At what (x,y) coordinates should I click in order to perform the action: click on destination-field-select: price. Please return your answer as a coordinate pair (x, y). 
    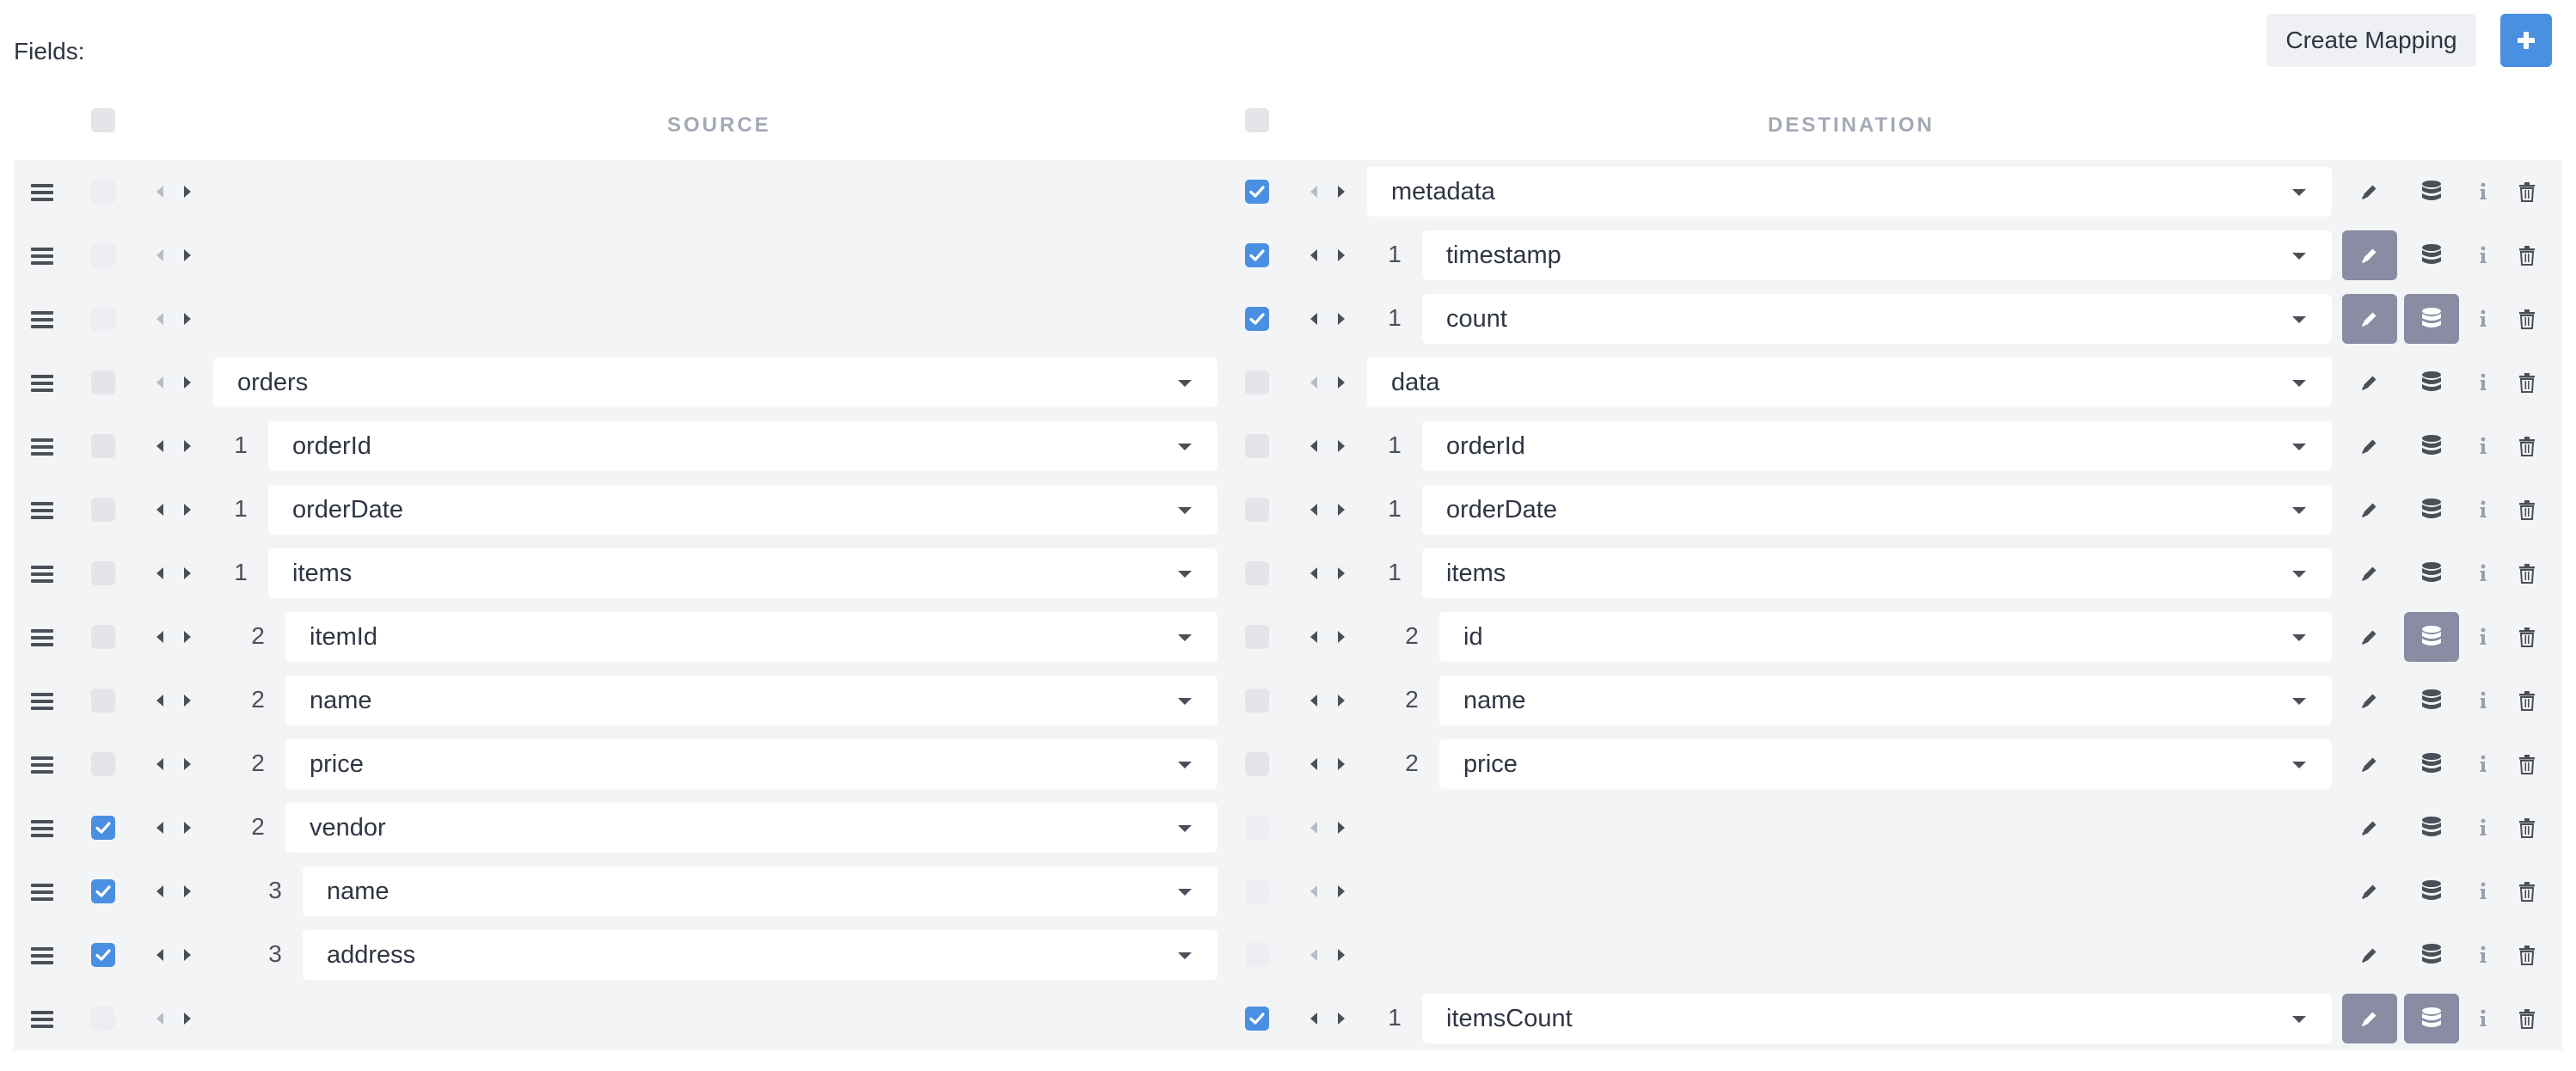
    Looking at the image, I should click on (1885, 764).